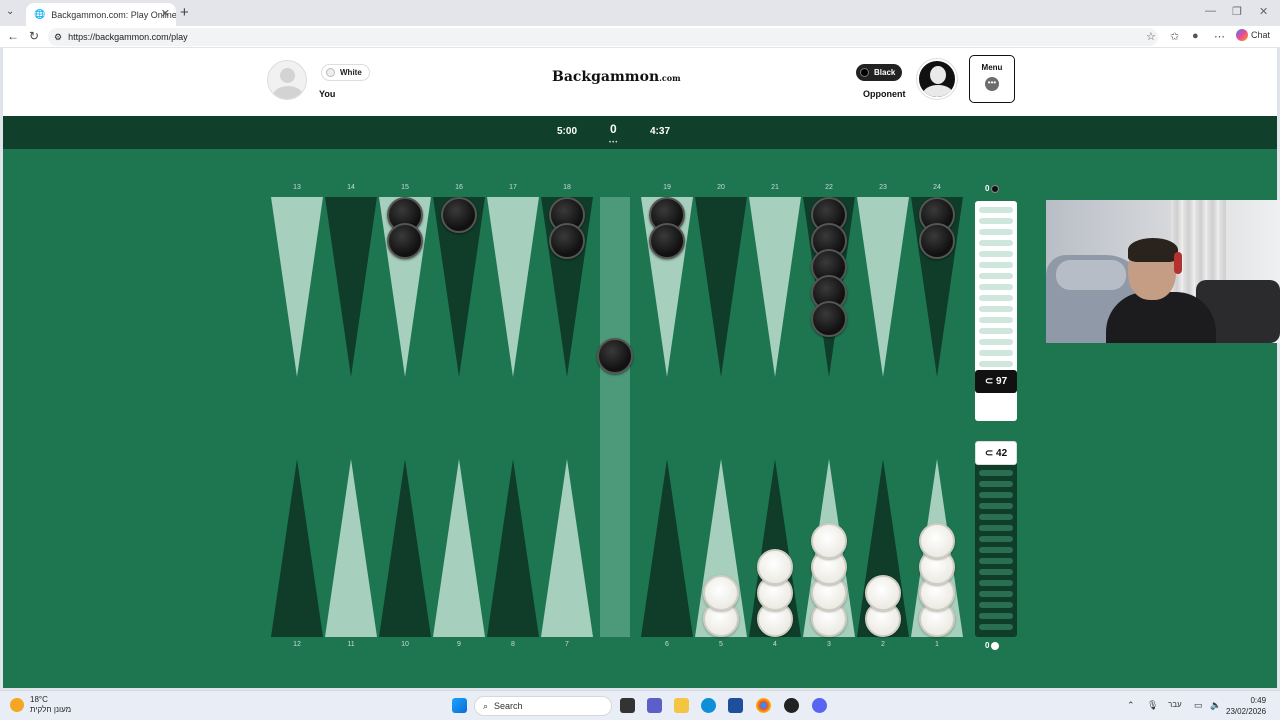 This screenshot has width=1280, height=720. Describe the element at coordinates (1131, 705) in the screenshot. I see `tray-chevron-icon: ⌃` at that location.